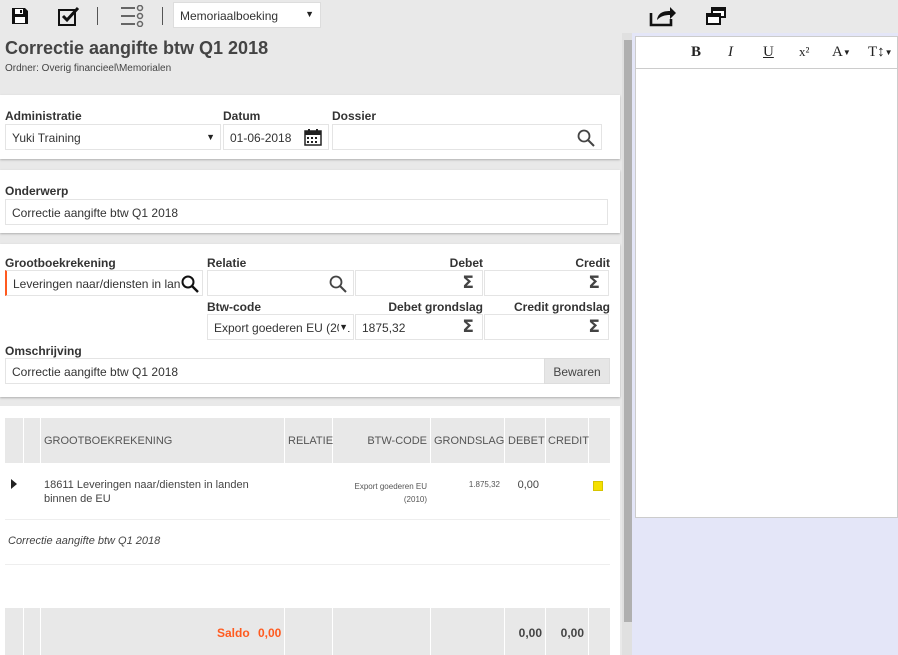 This screenshot has height=655, width=898. I want to click on save-icon, so click(20, 16).